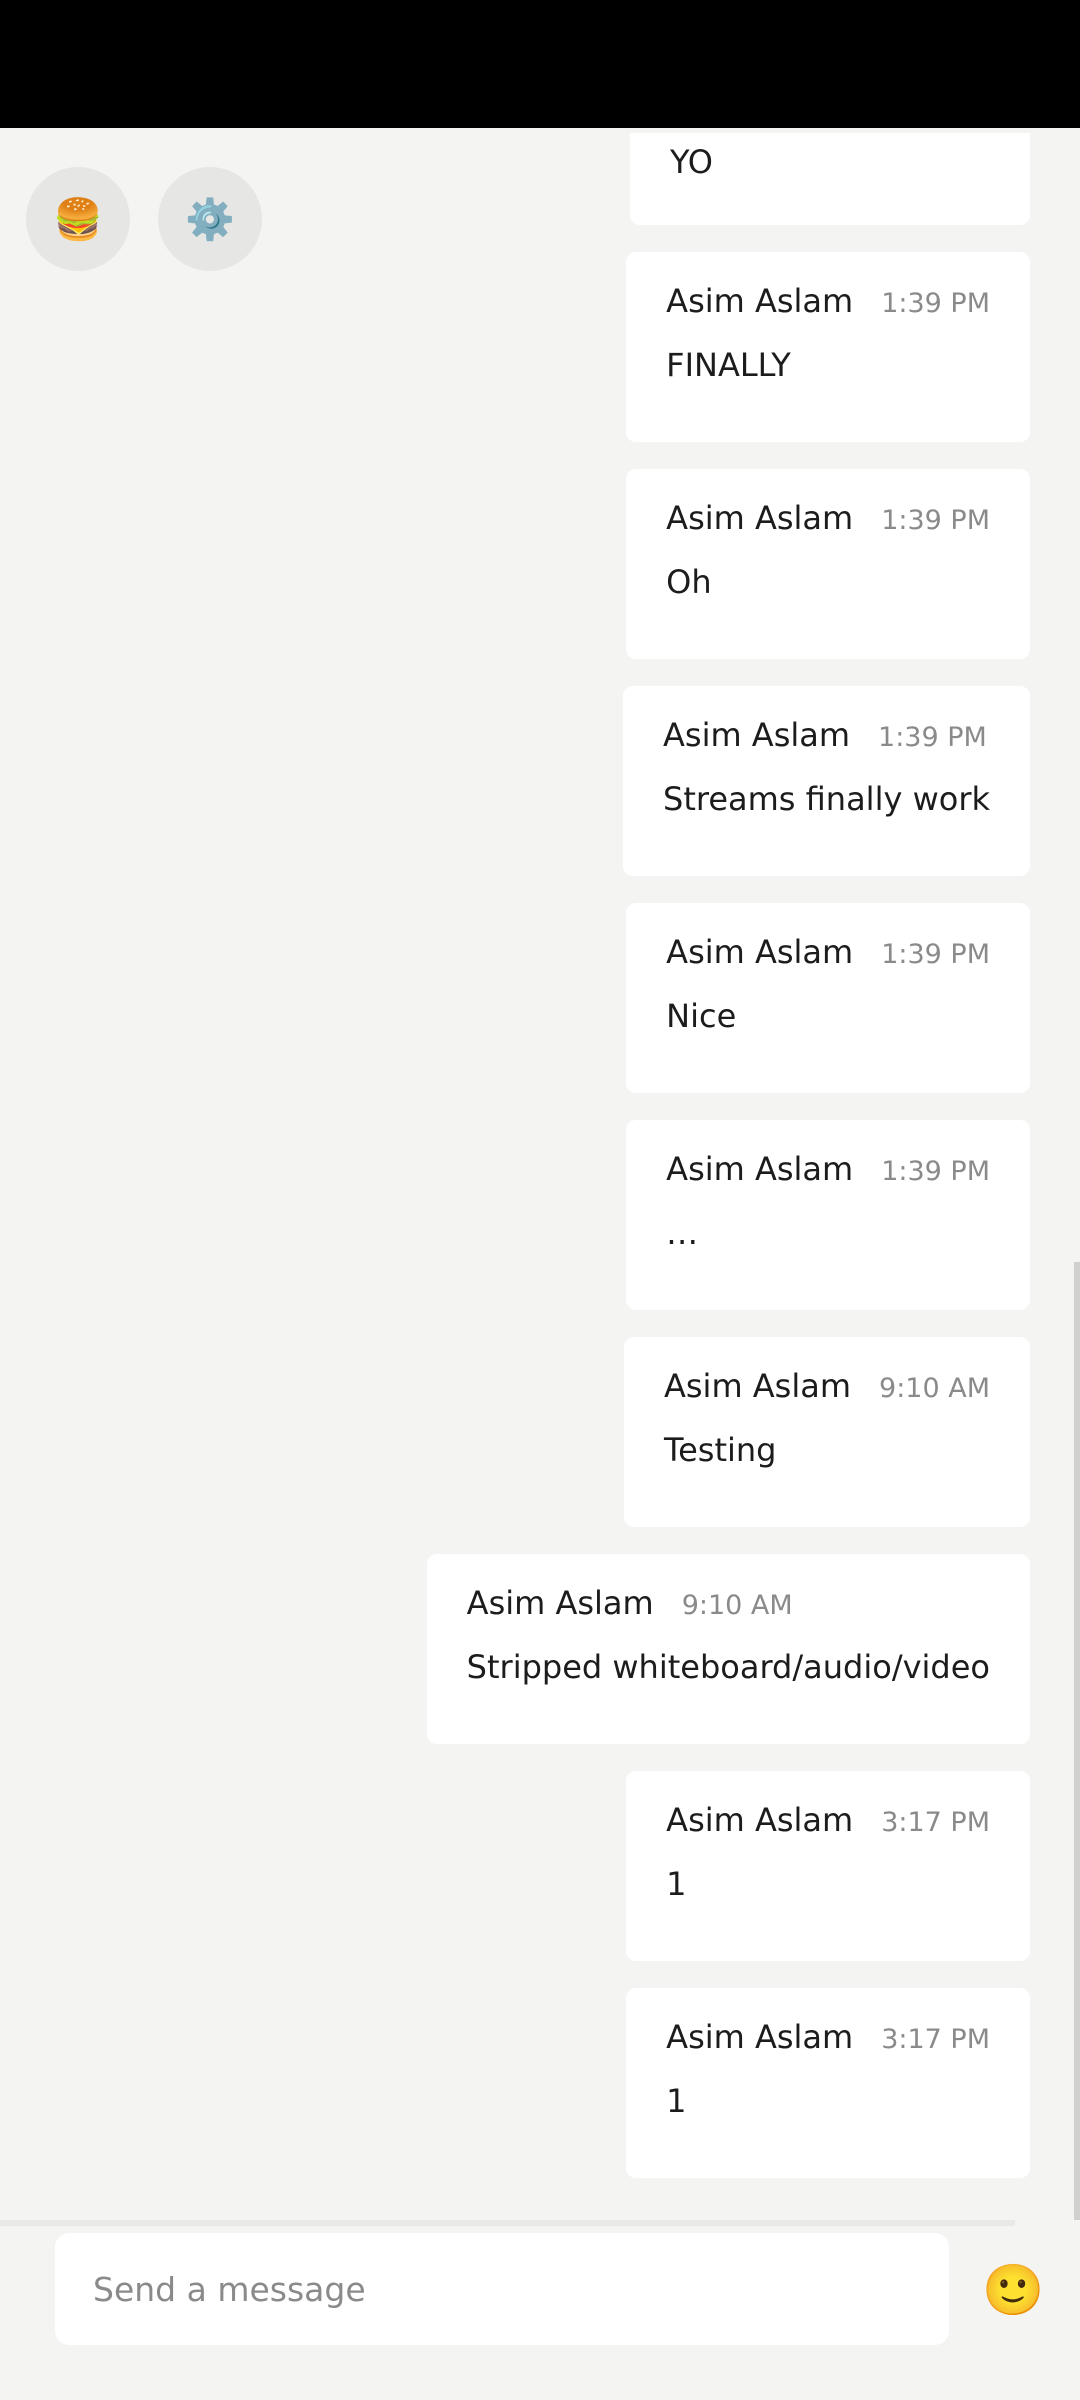 This screenshot has height=2400, width=1080. I want to click on message-text: Streams finally work, so click(826, 799).